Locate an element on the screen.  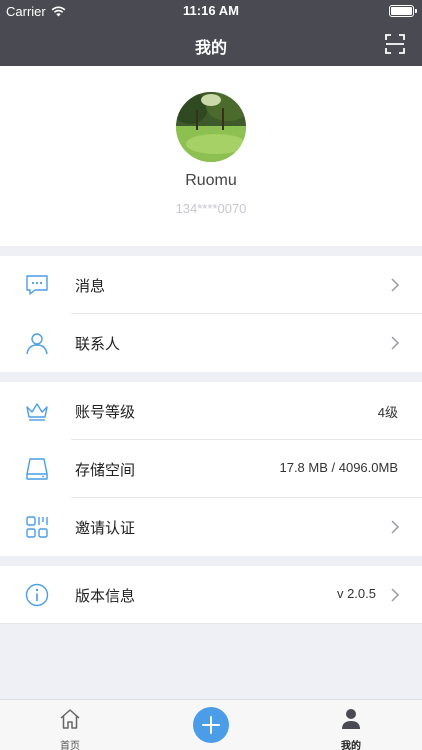
row-version-info: 版本信息 v 2.0.5 is located at coordinates (211, 595).